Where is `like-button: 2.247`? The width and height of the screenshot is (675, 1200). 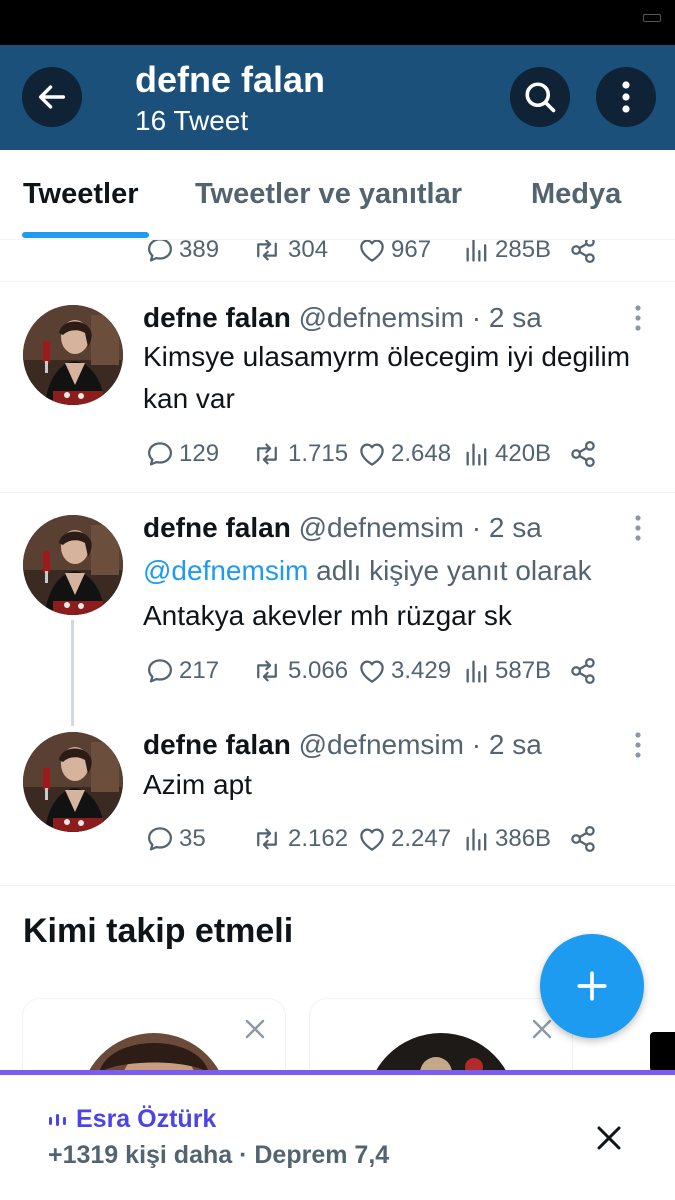 like-button: 2.247 is located at coordinates (404, 839).